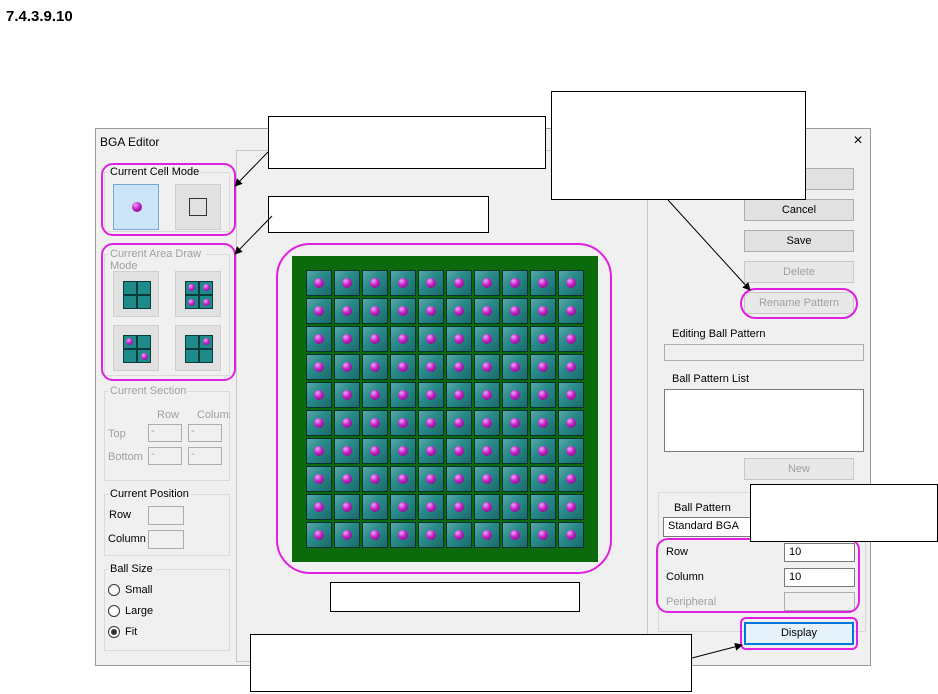 Image resolution: width=938 pixels, height=694 pixels. What do you see at coordinates (139, 611) in the screenshot?
I see `ball-size-large-label: Large` at bounding box center [139, 611].